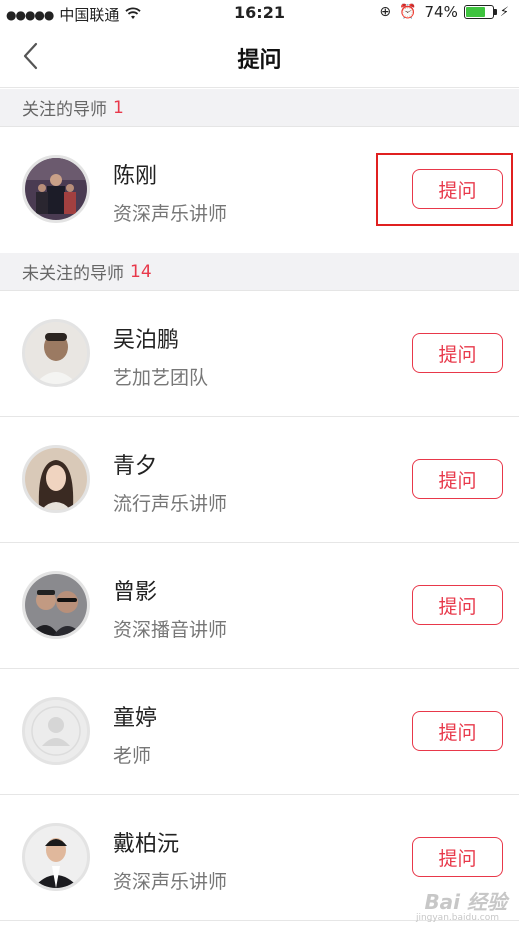 This screenshot has height=925, width=519. I want to click on mentor-name: 戴柏沅, so click(146, 844).